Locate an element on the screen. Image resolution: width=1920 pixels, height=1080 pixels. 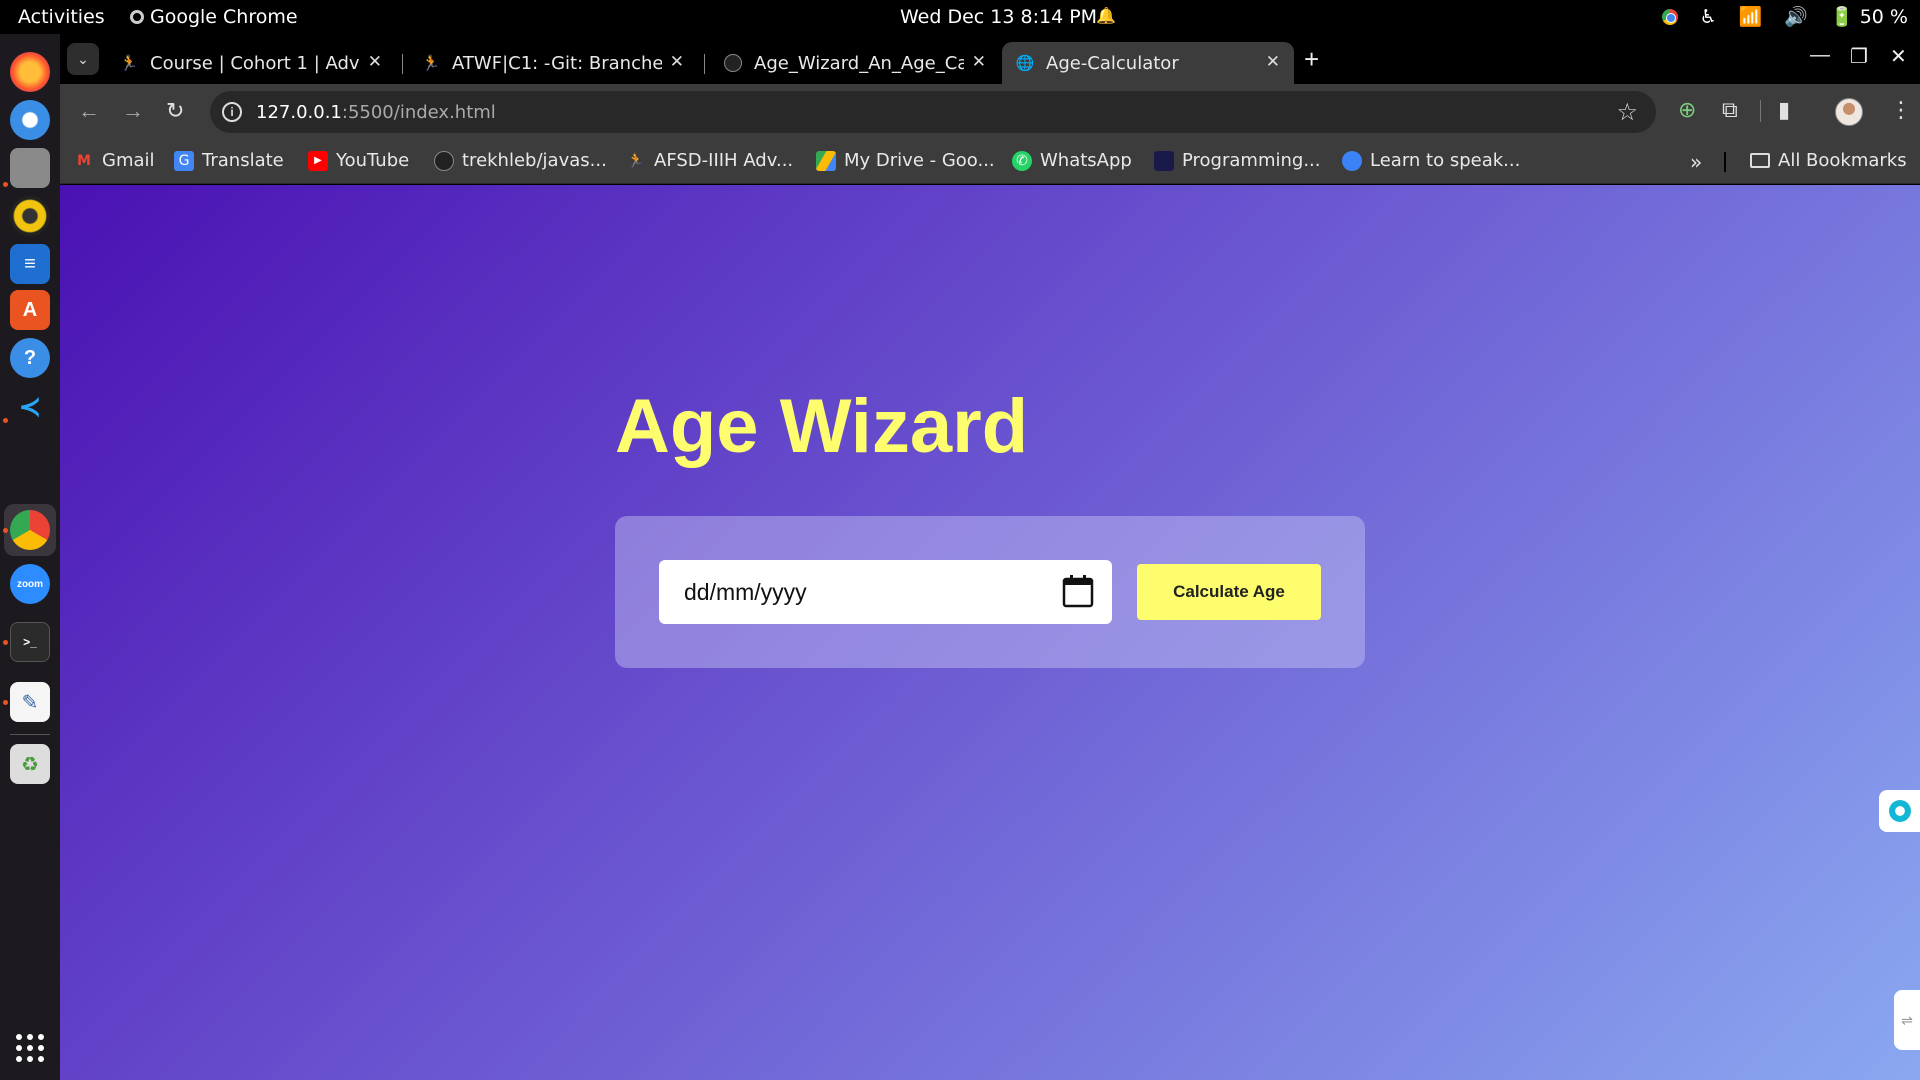
reload-icon: ↻ is located at coordinates (175, 111).